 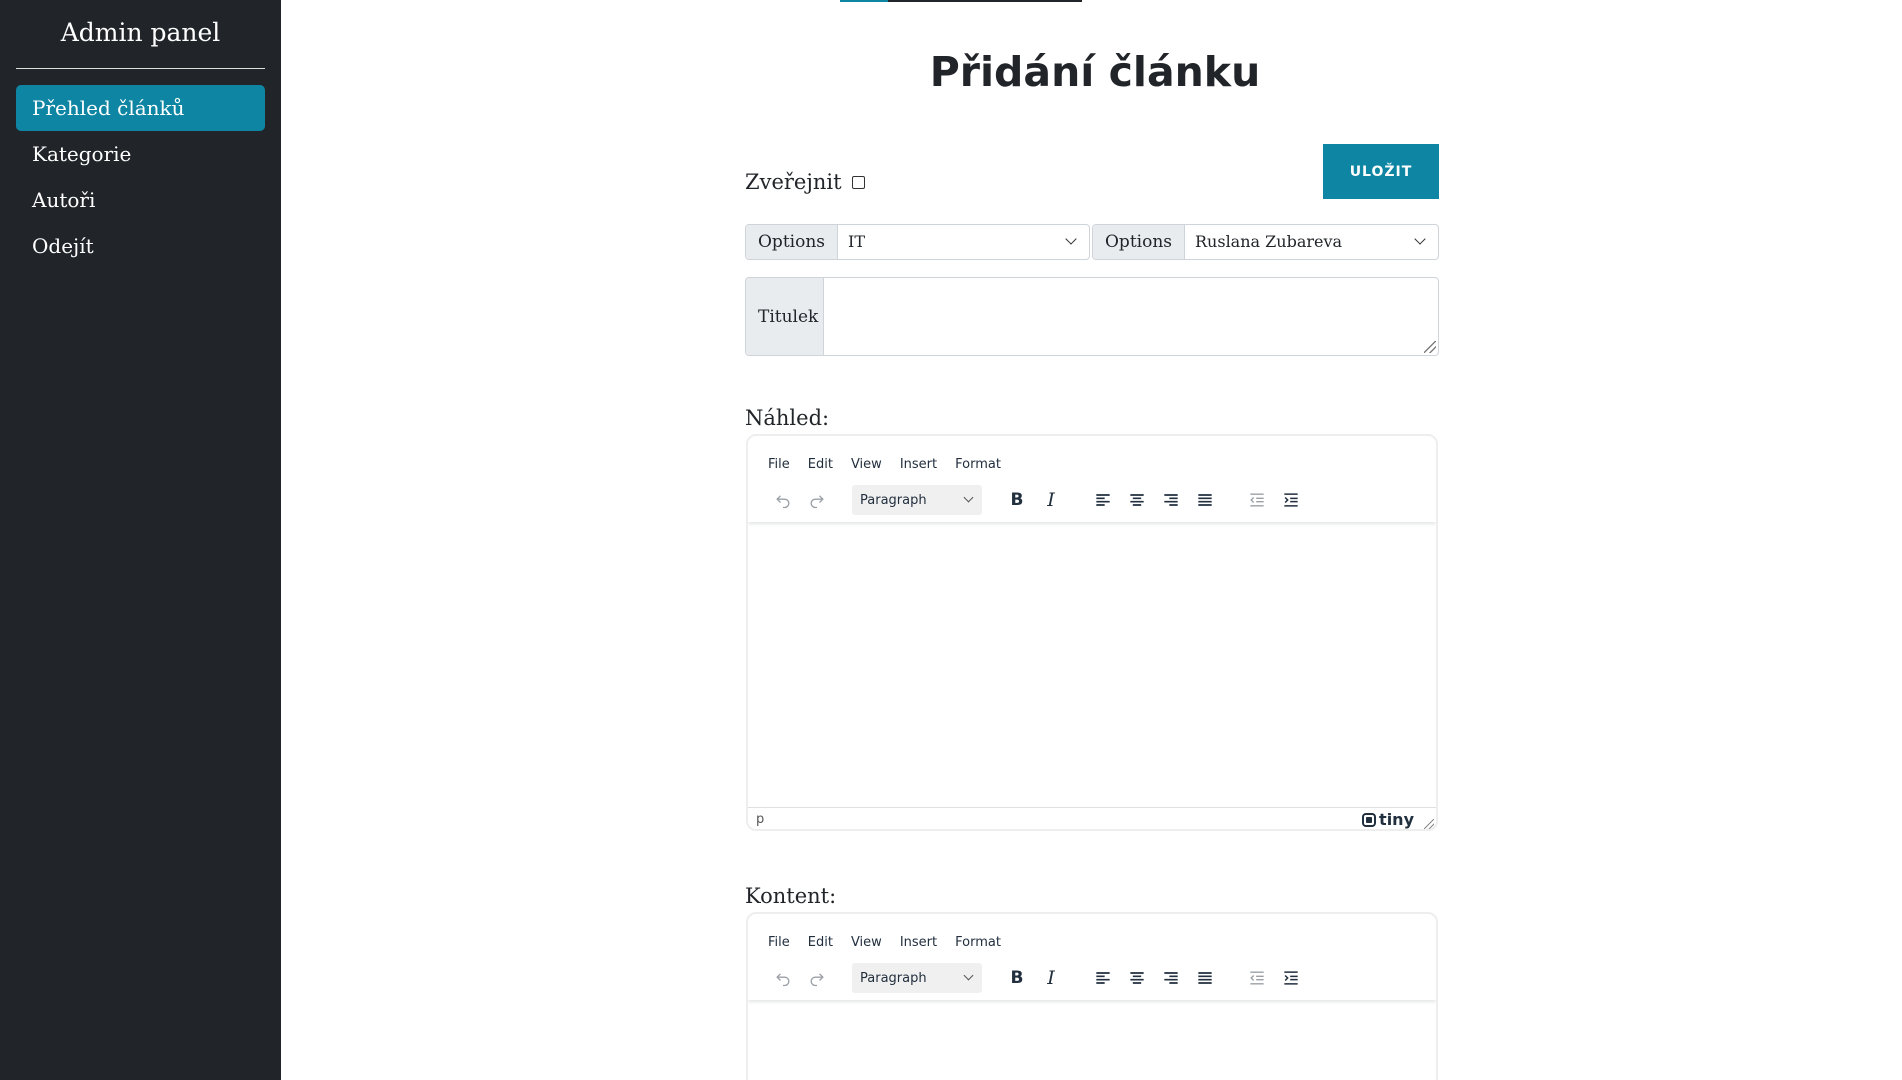 I want to click on content-toolbar: Paragraph B I, so click(x=1092, y=978).